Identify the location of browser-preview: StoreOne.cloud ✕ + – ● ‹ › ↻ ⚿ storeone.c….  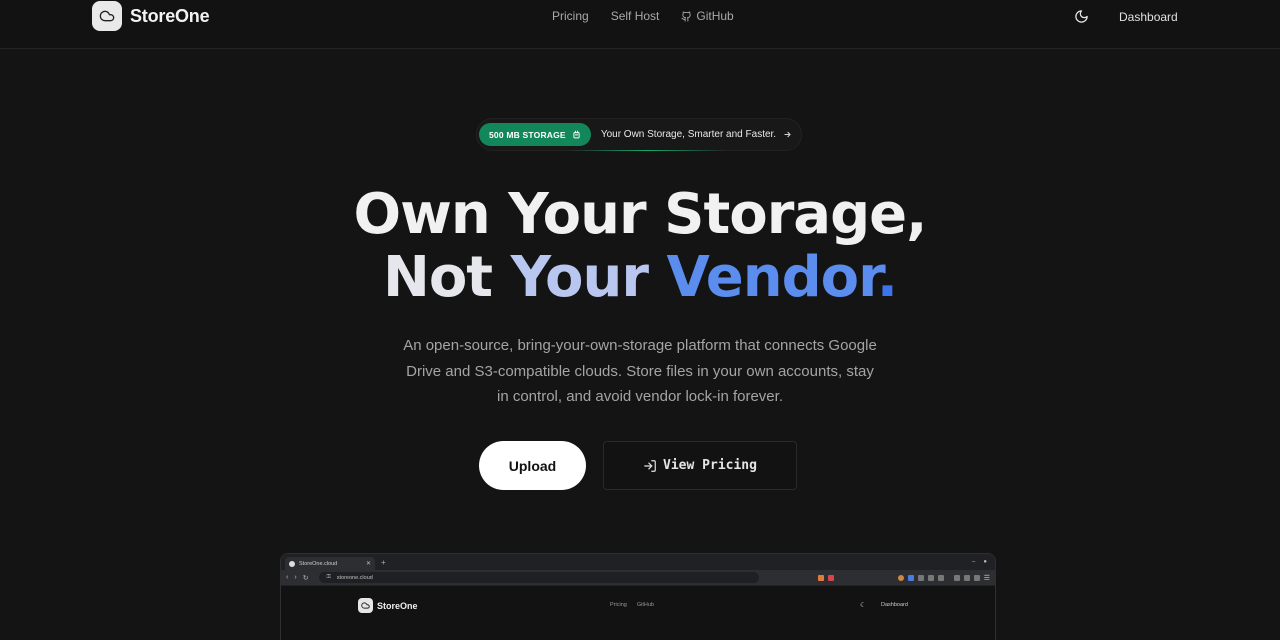
(638, 596).